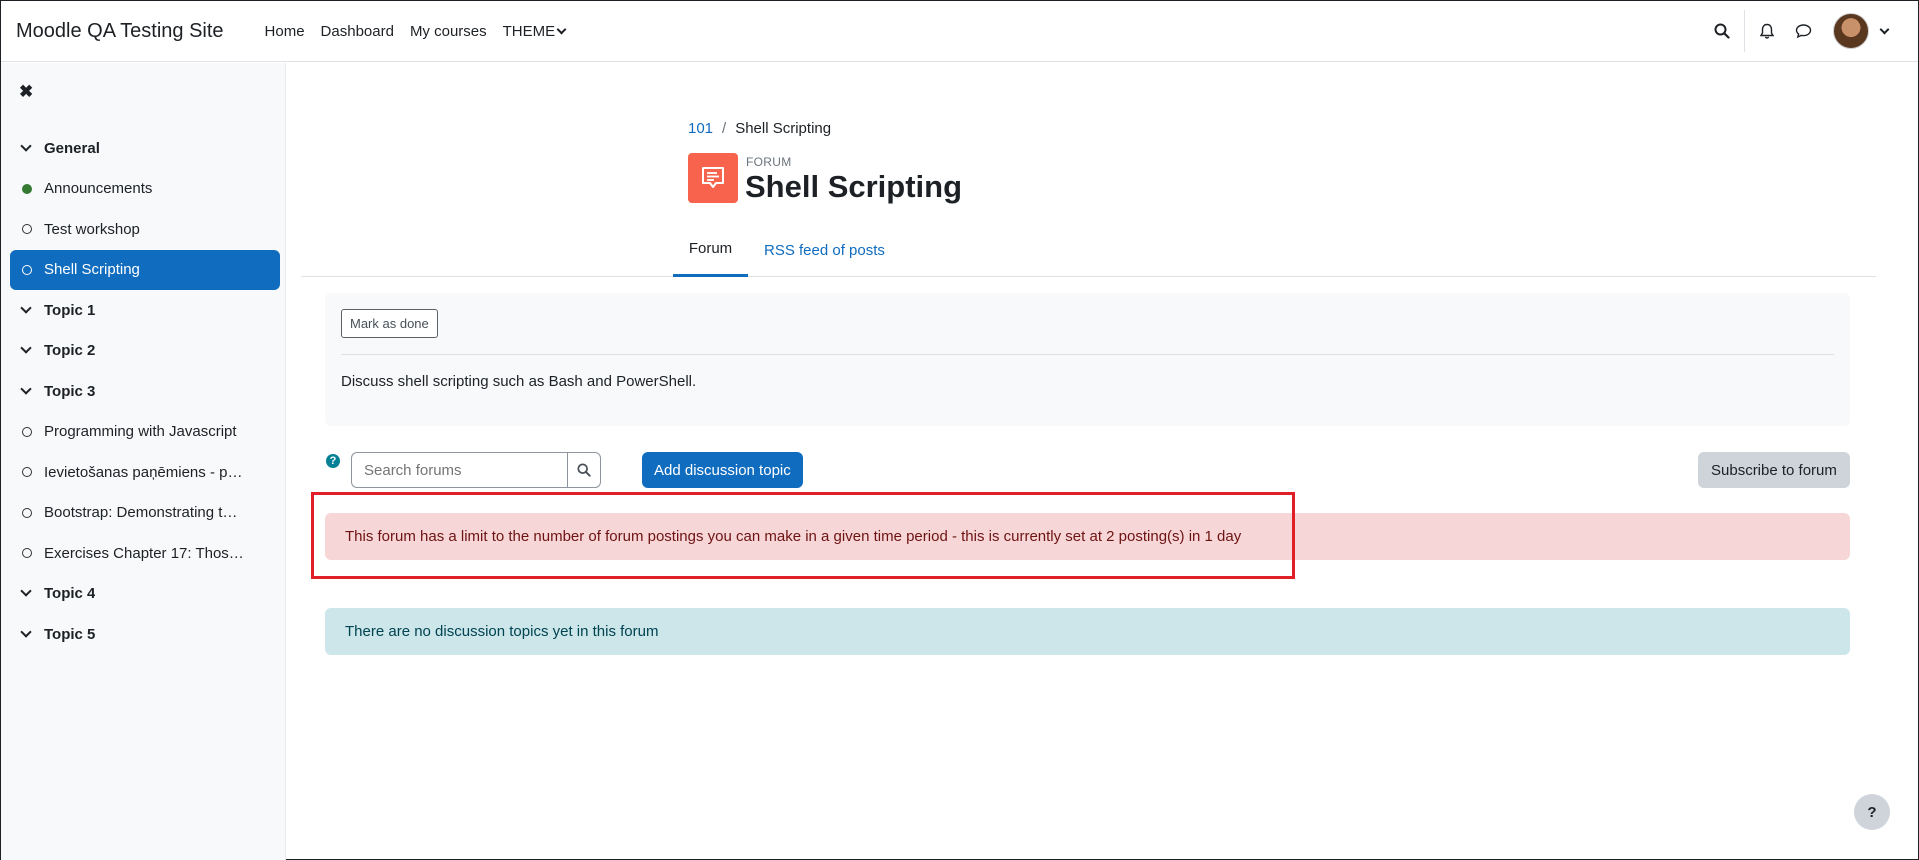 The width and height of the screenshot is (1919, 860). I want to click on section-general: General, so click(145, 148).